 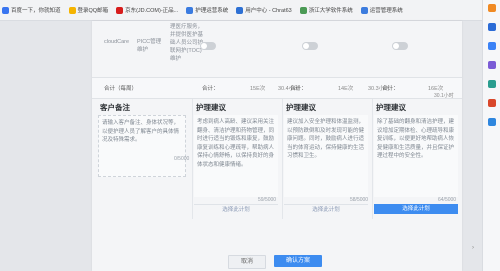 I want to click on browser-sidebar, so click(x=491, y=135).